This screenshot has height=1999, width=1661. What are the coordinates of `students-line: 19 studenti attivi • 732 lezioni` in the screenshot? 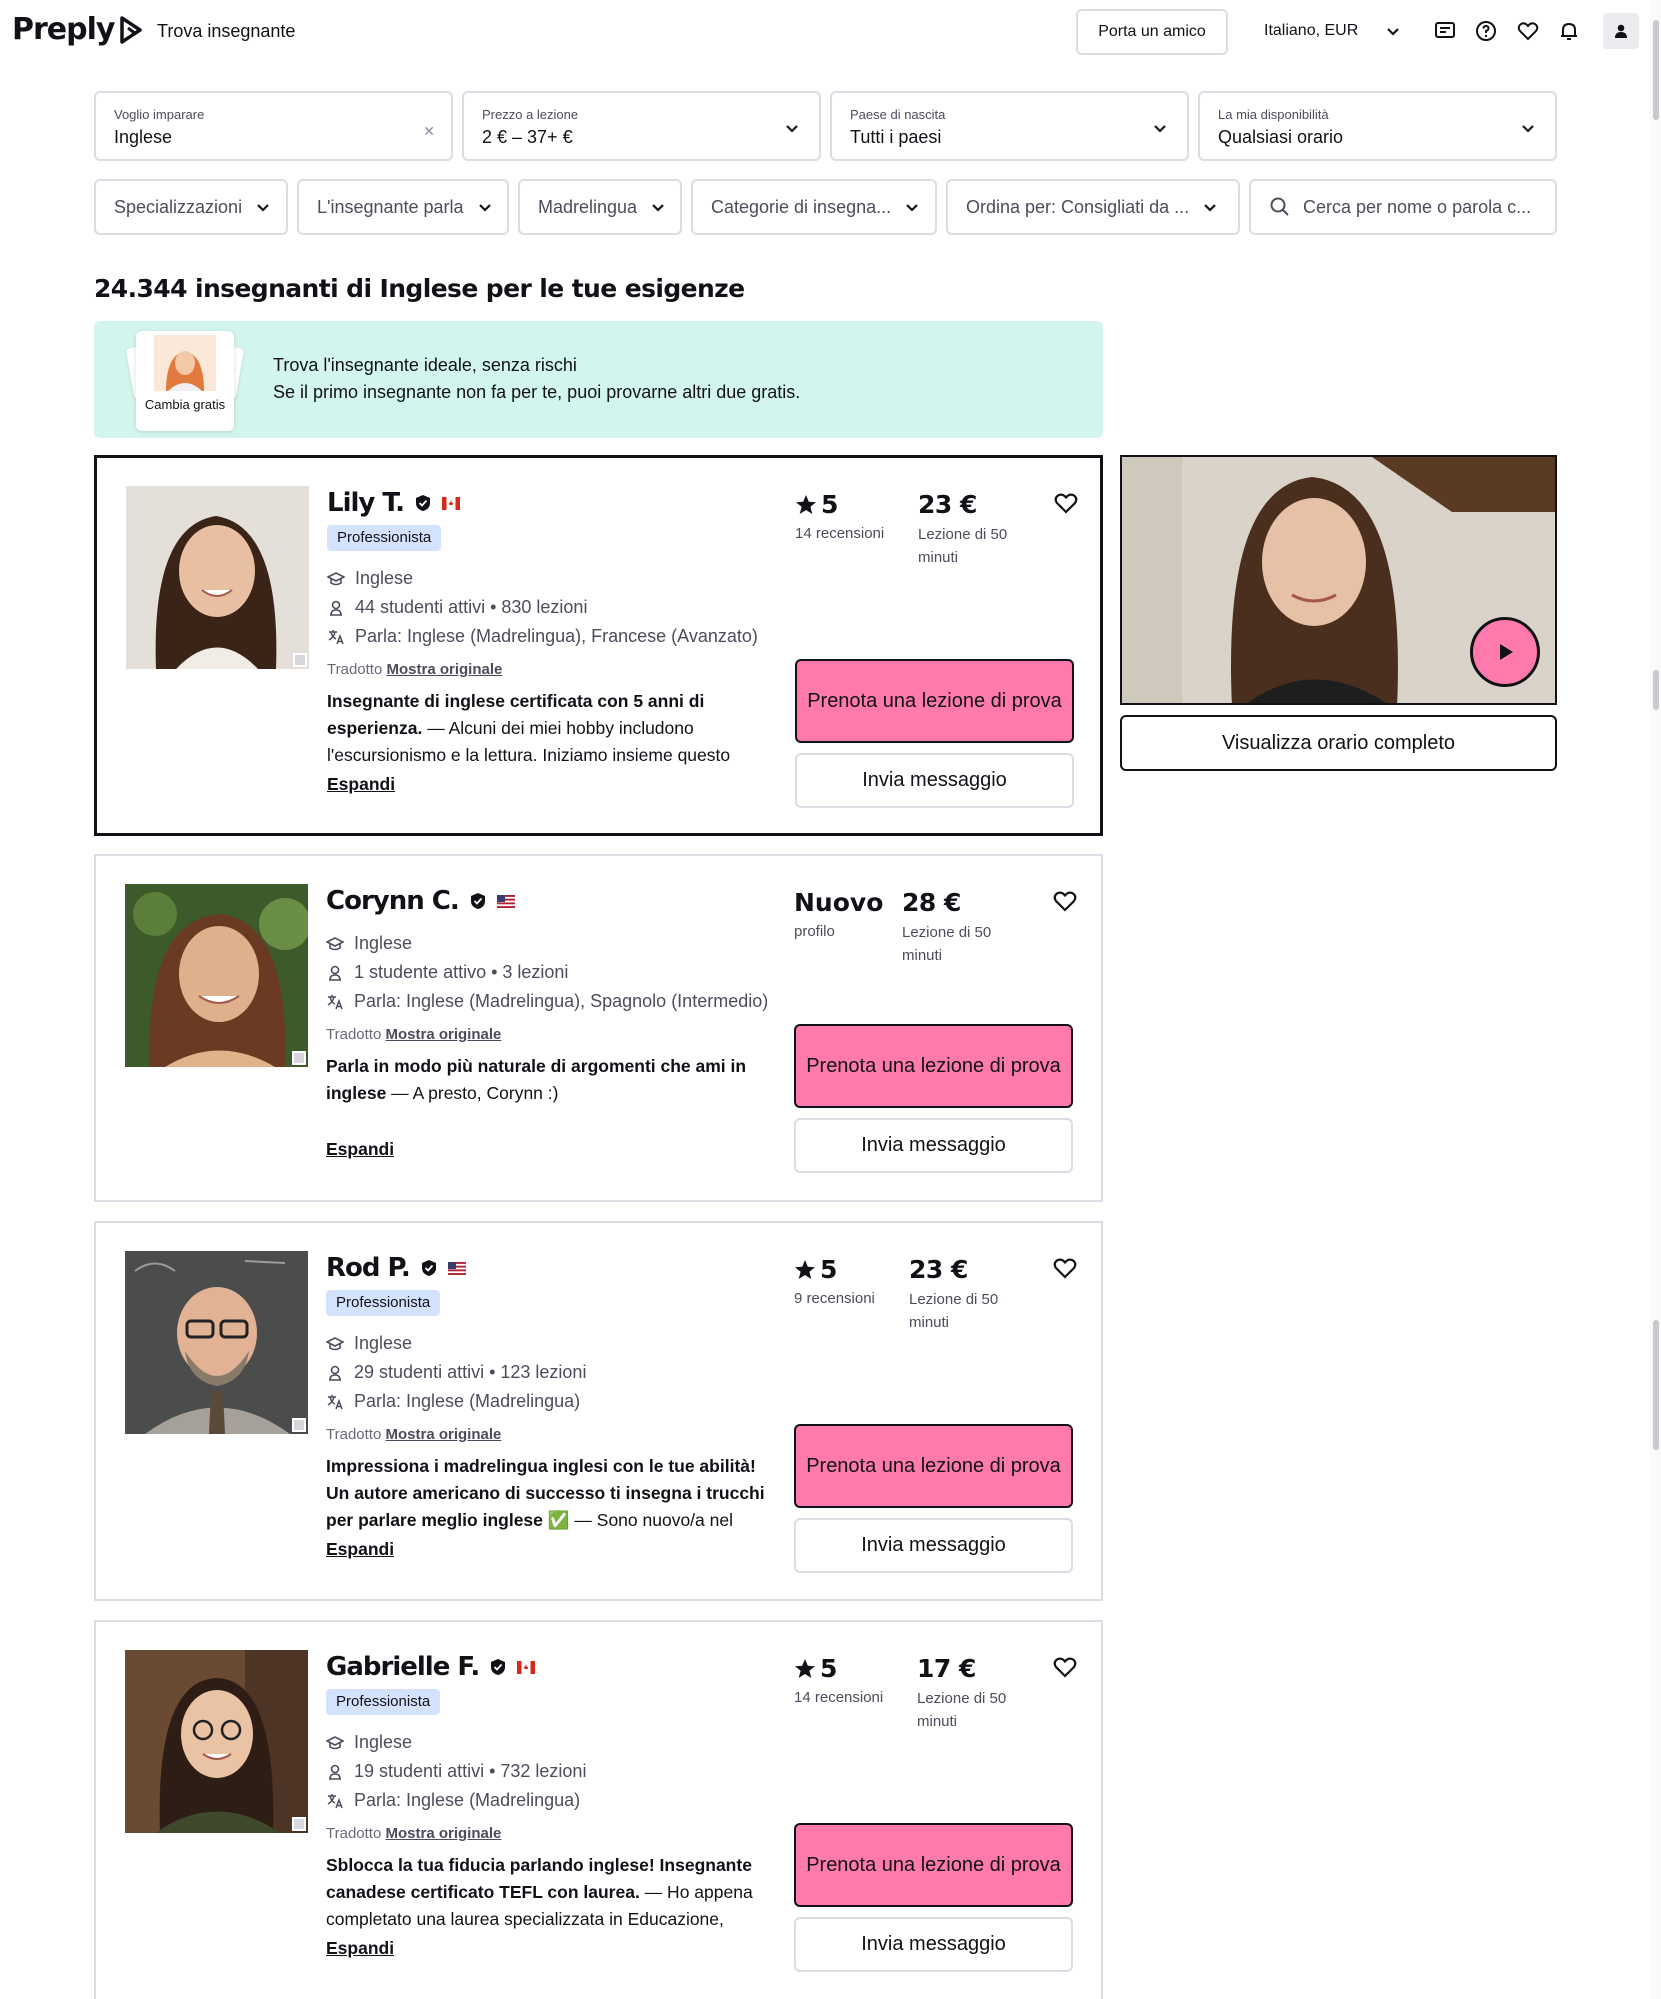 It's located at (456, 1771).